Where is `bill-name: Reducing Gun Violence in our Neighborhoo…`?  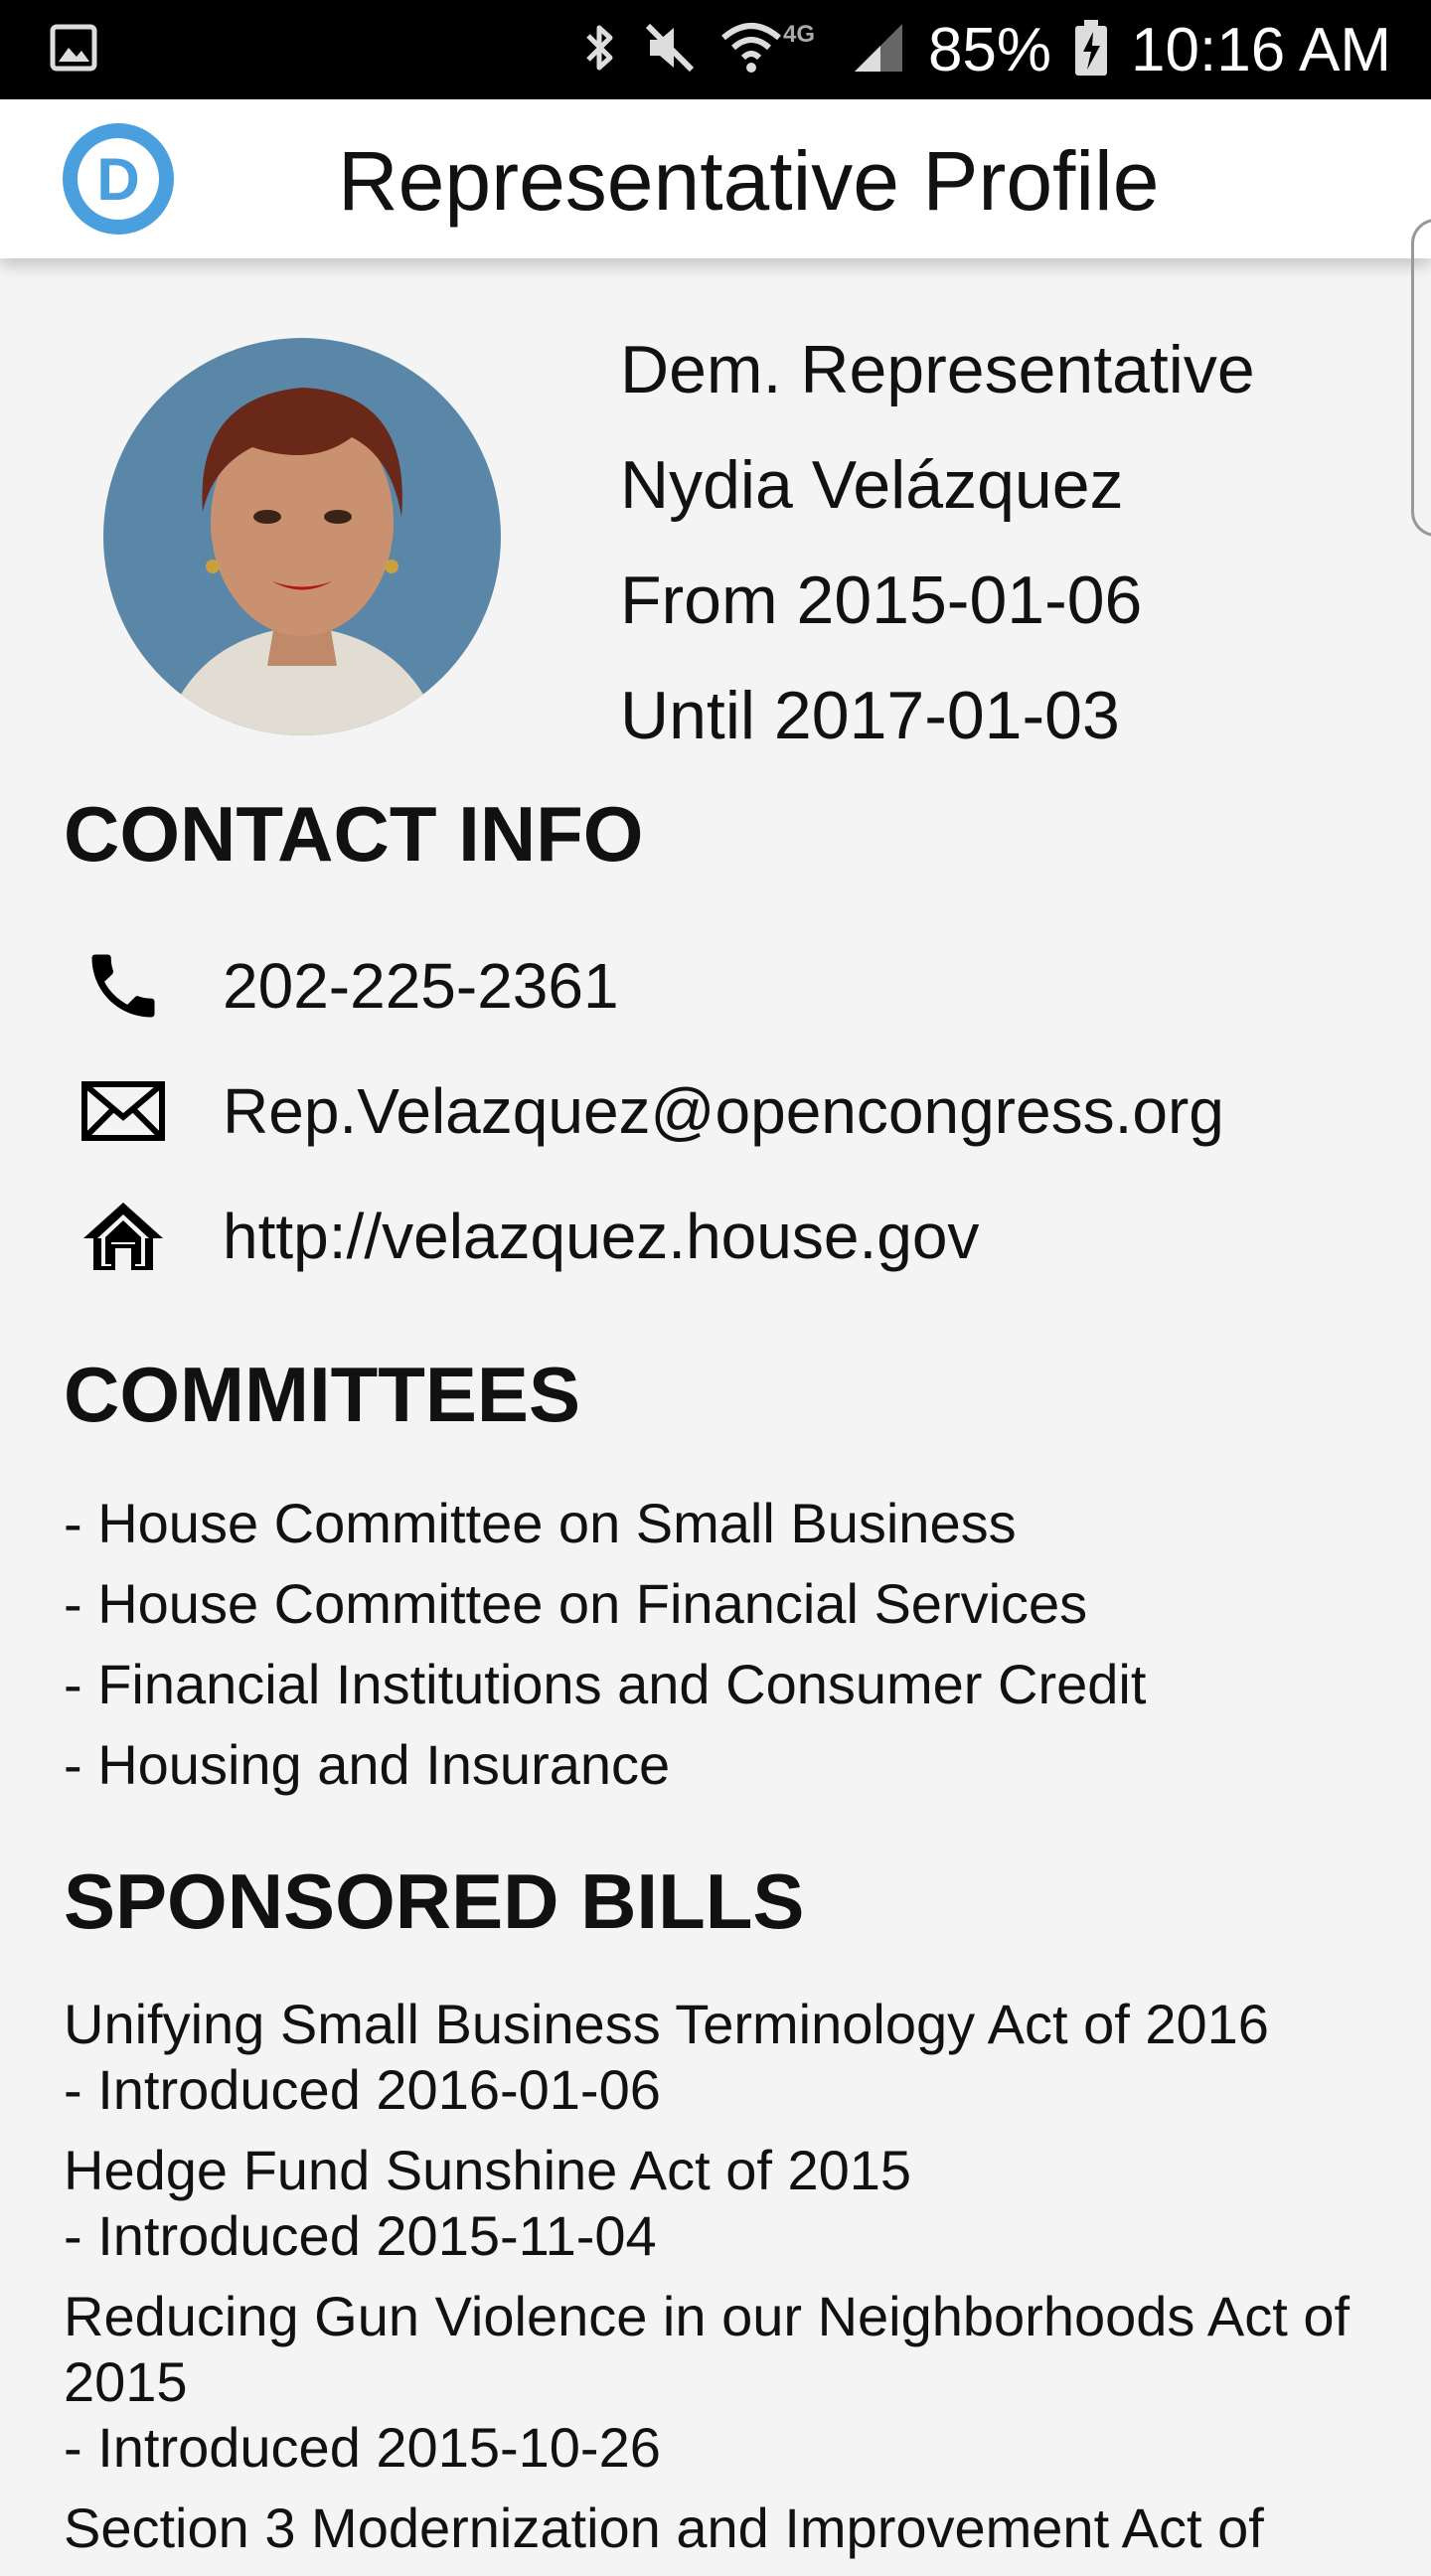 bill-name: Reducing Gun Violence in our Neighborhoo… is located at coordinates (707, 2349).